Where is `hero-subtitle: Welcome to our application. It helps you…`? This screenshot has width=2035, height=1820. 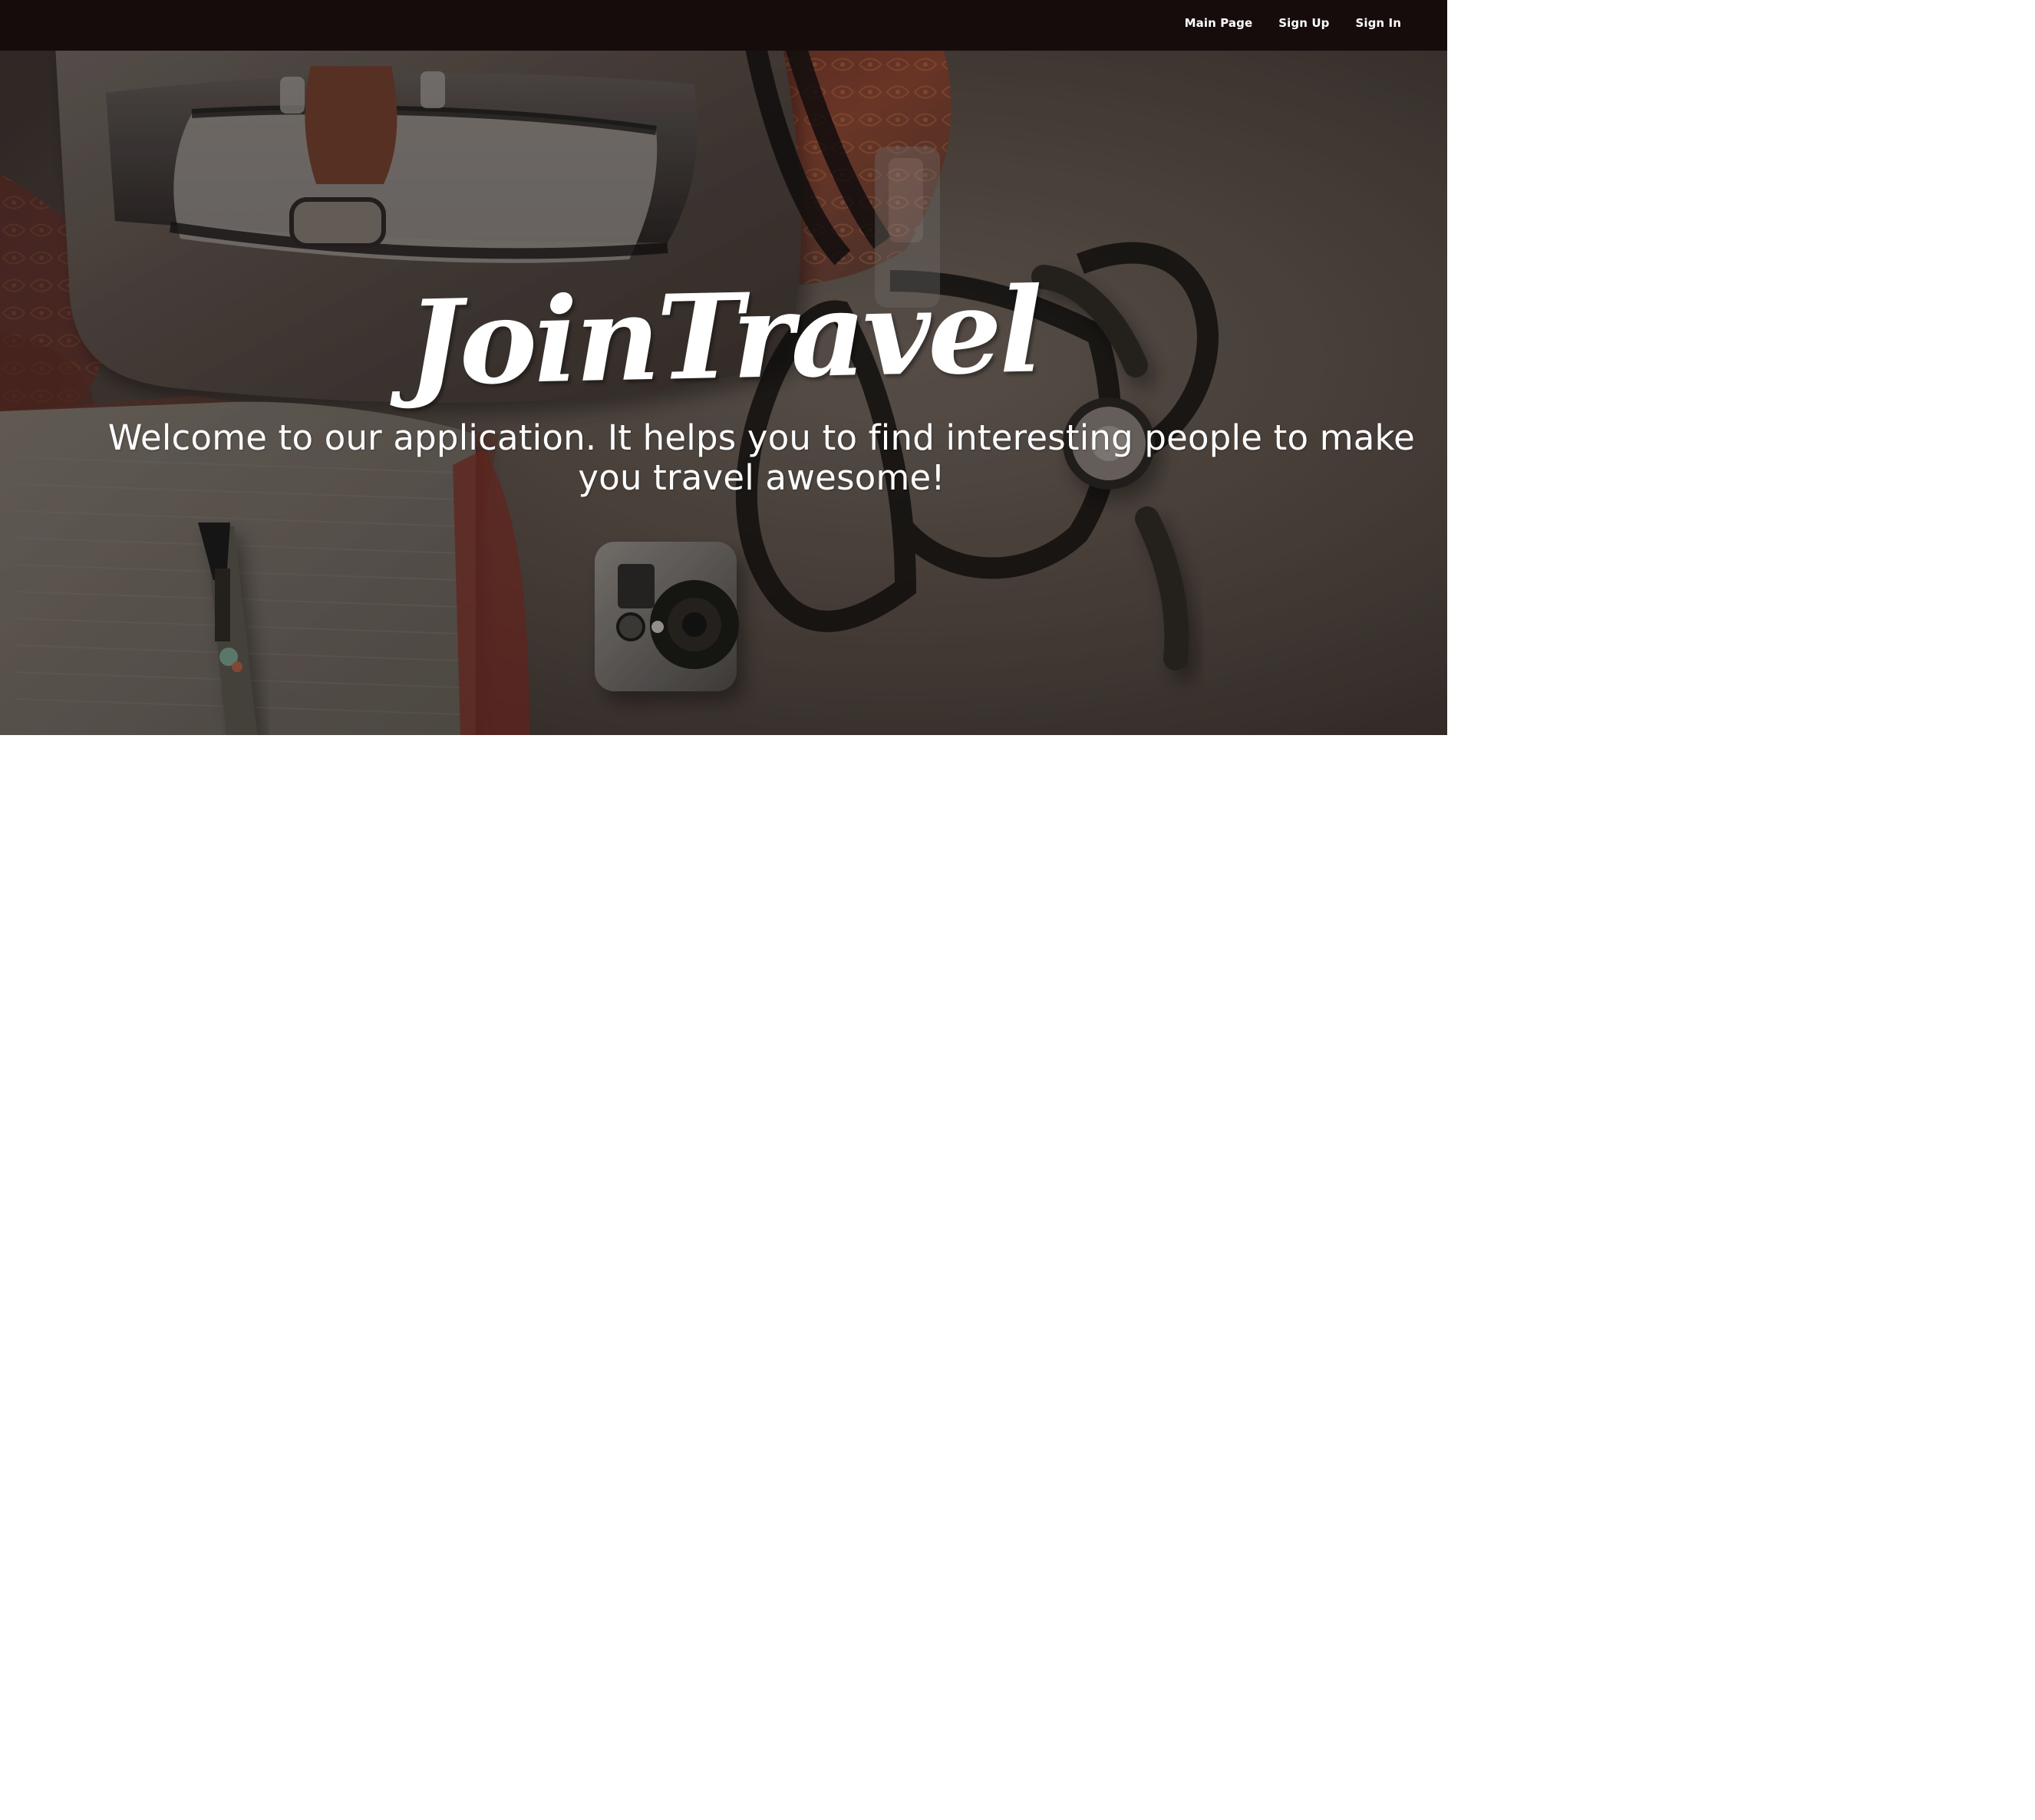 hero-subtitle: Welcome to our application. It helps you… is located at coordinates (762, 457).